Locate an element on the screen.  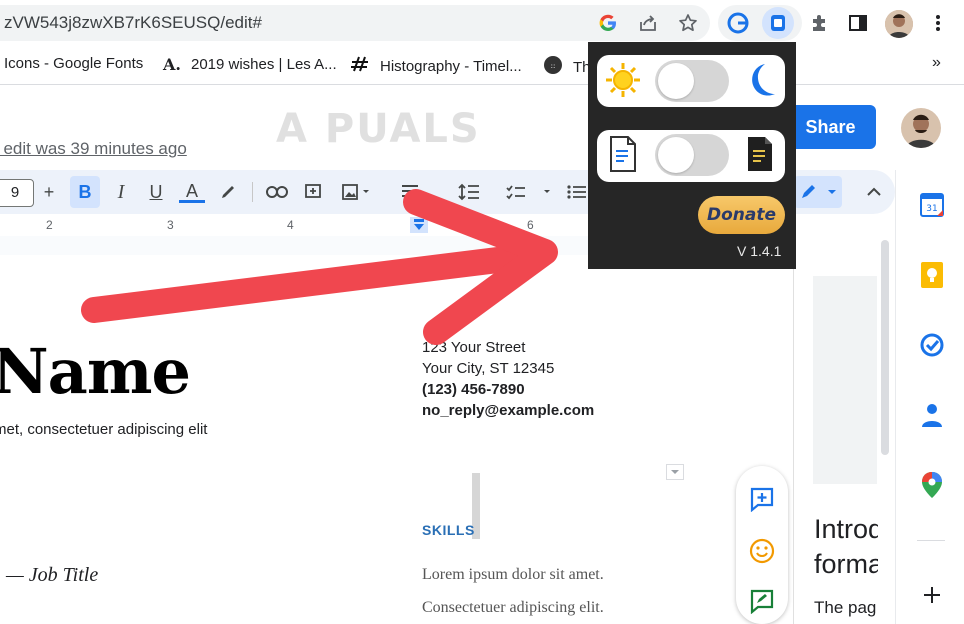
city-line: Your City, ST 12345 is located at coordinates (488, 368).